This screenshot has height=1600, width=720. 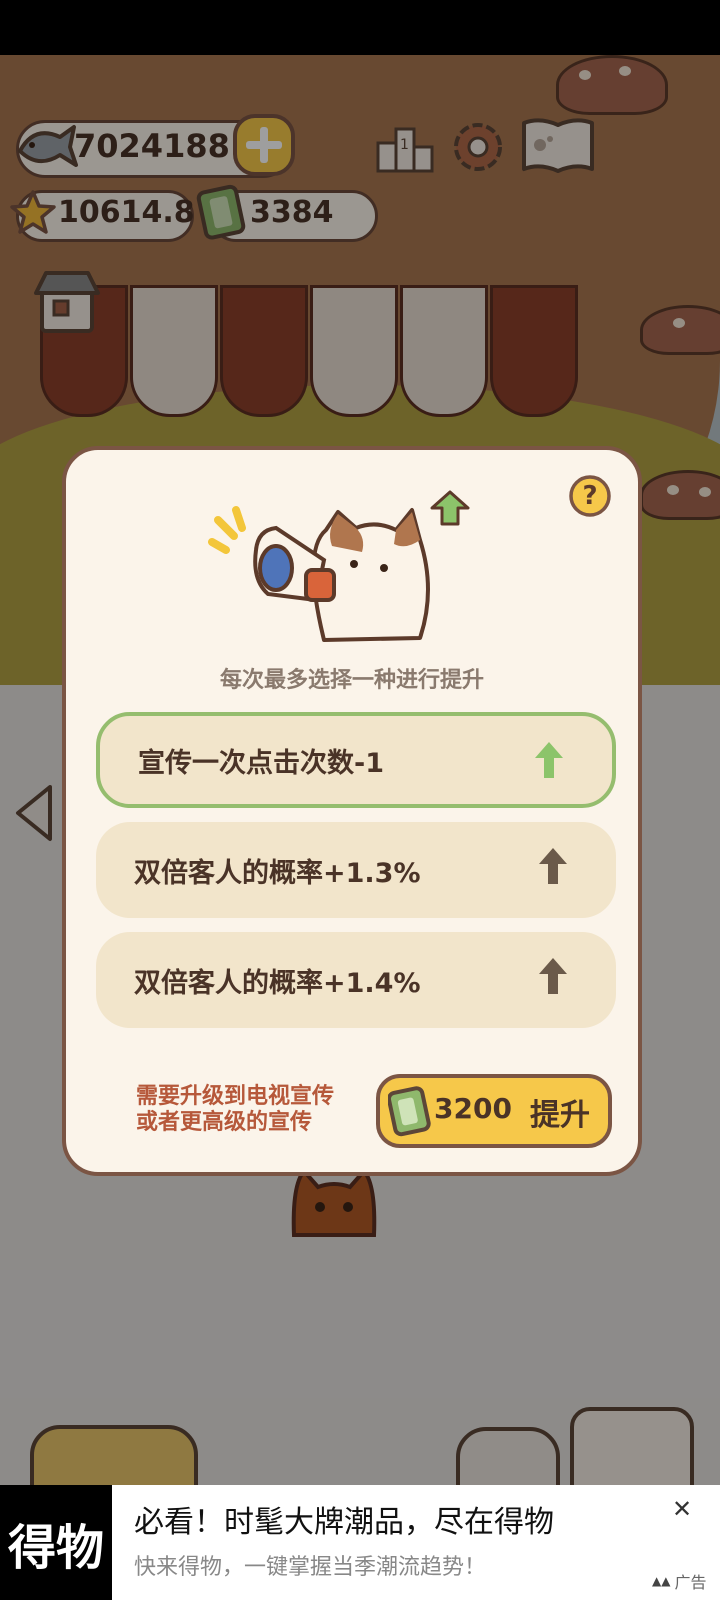 I want to click on ad-logo: 得物, so click(x=56, y=1542).